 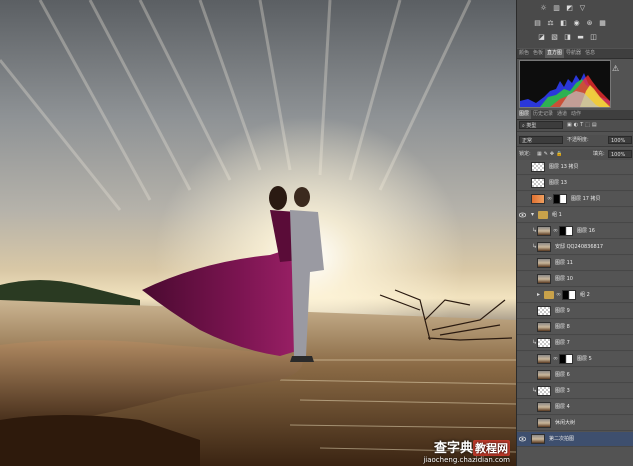 I want to click on lock-icons: ▦✎✥🔒, so click(x=550, y=154).